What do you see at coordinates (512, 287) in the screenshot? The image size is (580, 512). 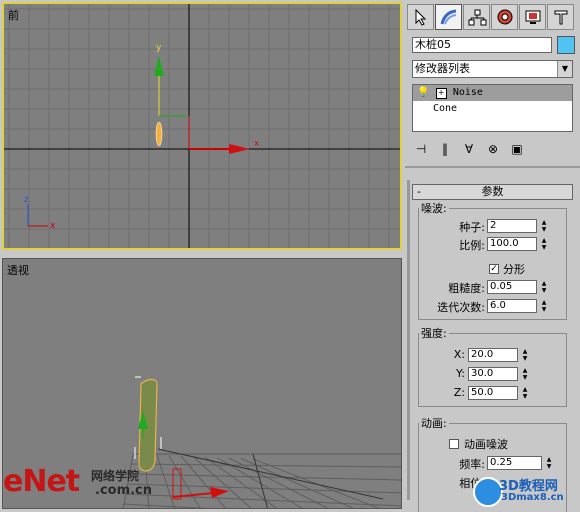 I see `roughness-spinner: 0.05` at bounding box center [512, 287].